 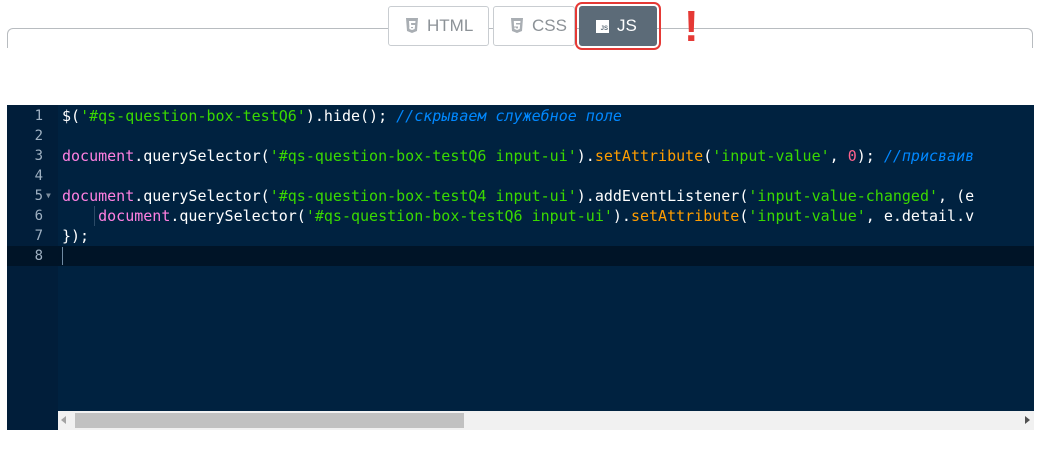 What do you see at coordinates (520, 136) in the screenshot?
I see `code-line: 2` at bounding box center [520, 136].